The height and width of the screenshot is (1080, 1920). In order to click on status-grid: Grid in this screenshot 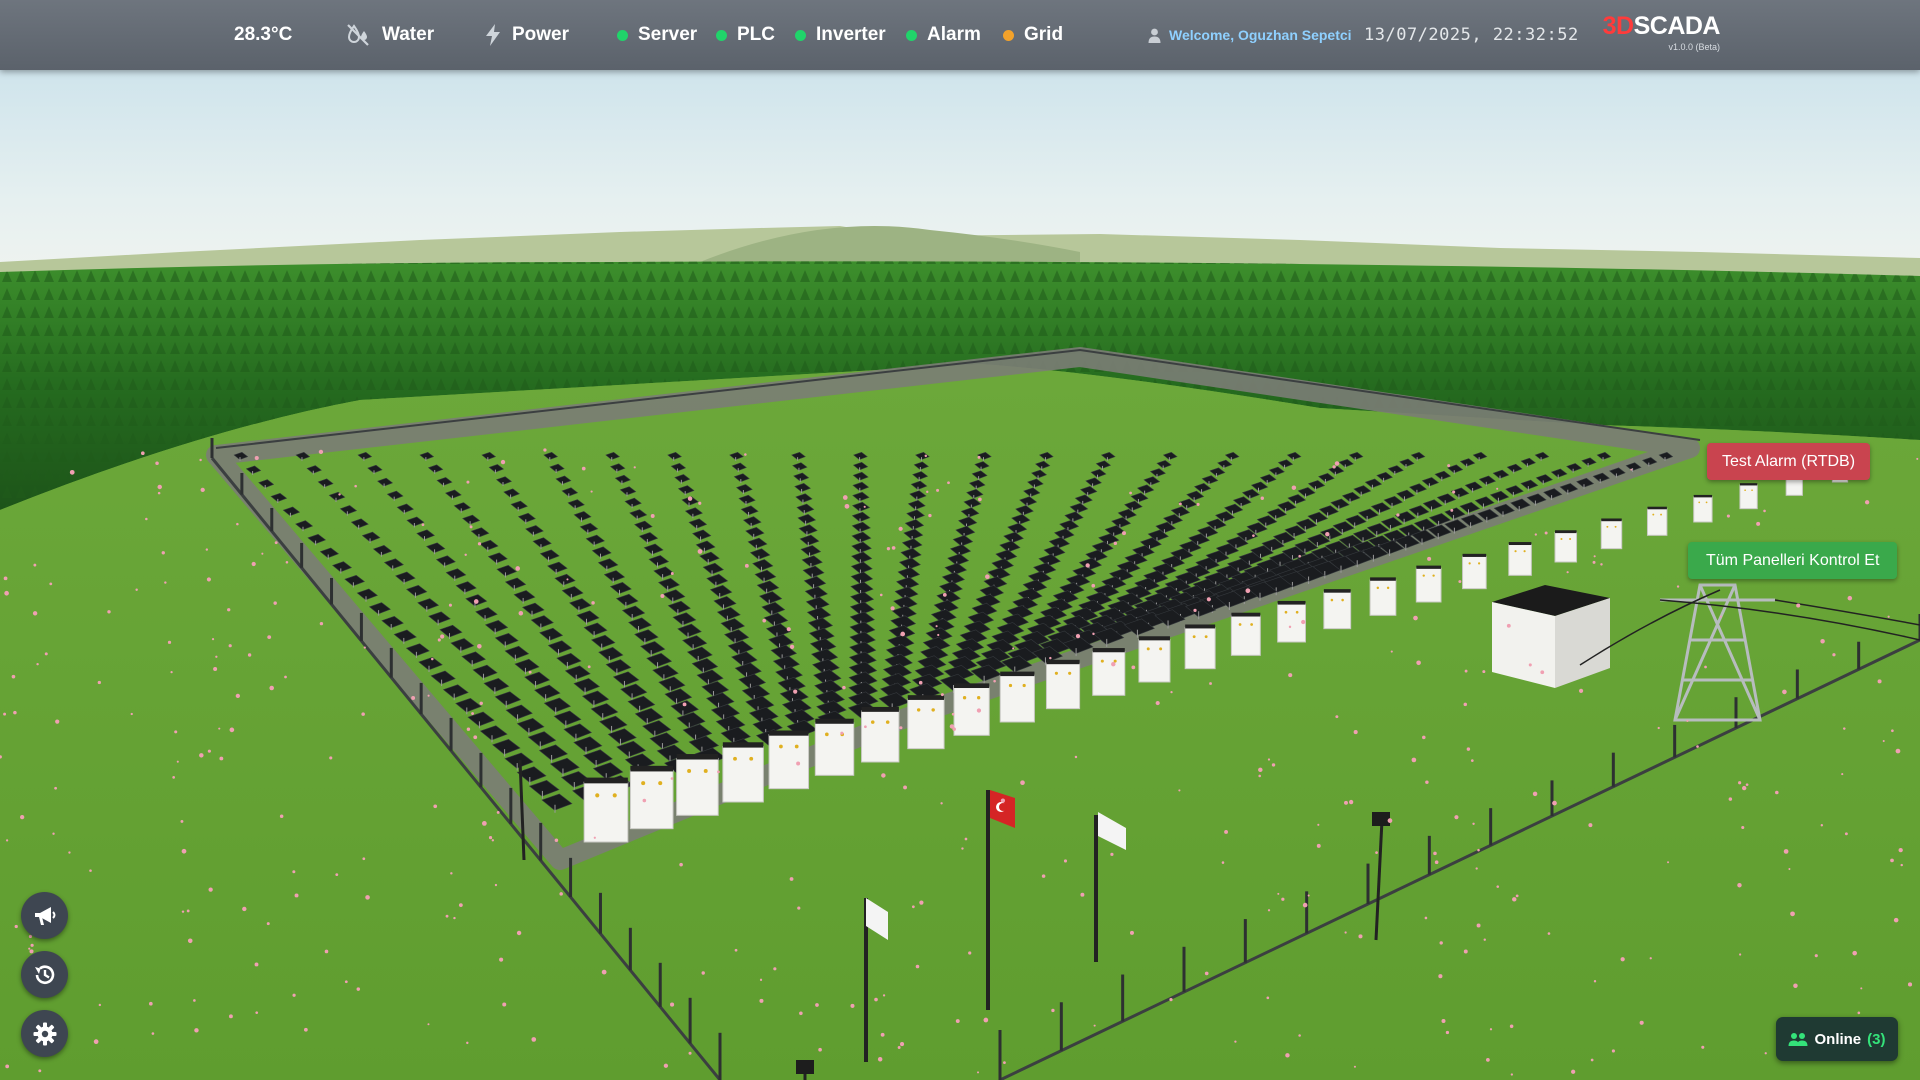, I will do `click(1033, 35)`.